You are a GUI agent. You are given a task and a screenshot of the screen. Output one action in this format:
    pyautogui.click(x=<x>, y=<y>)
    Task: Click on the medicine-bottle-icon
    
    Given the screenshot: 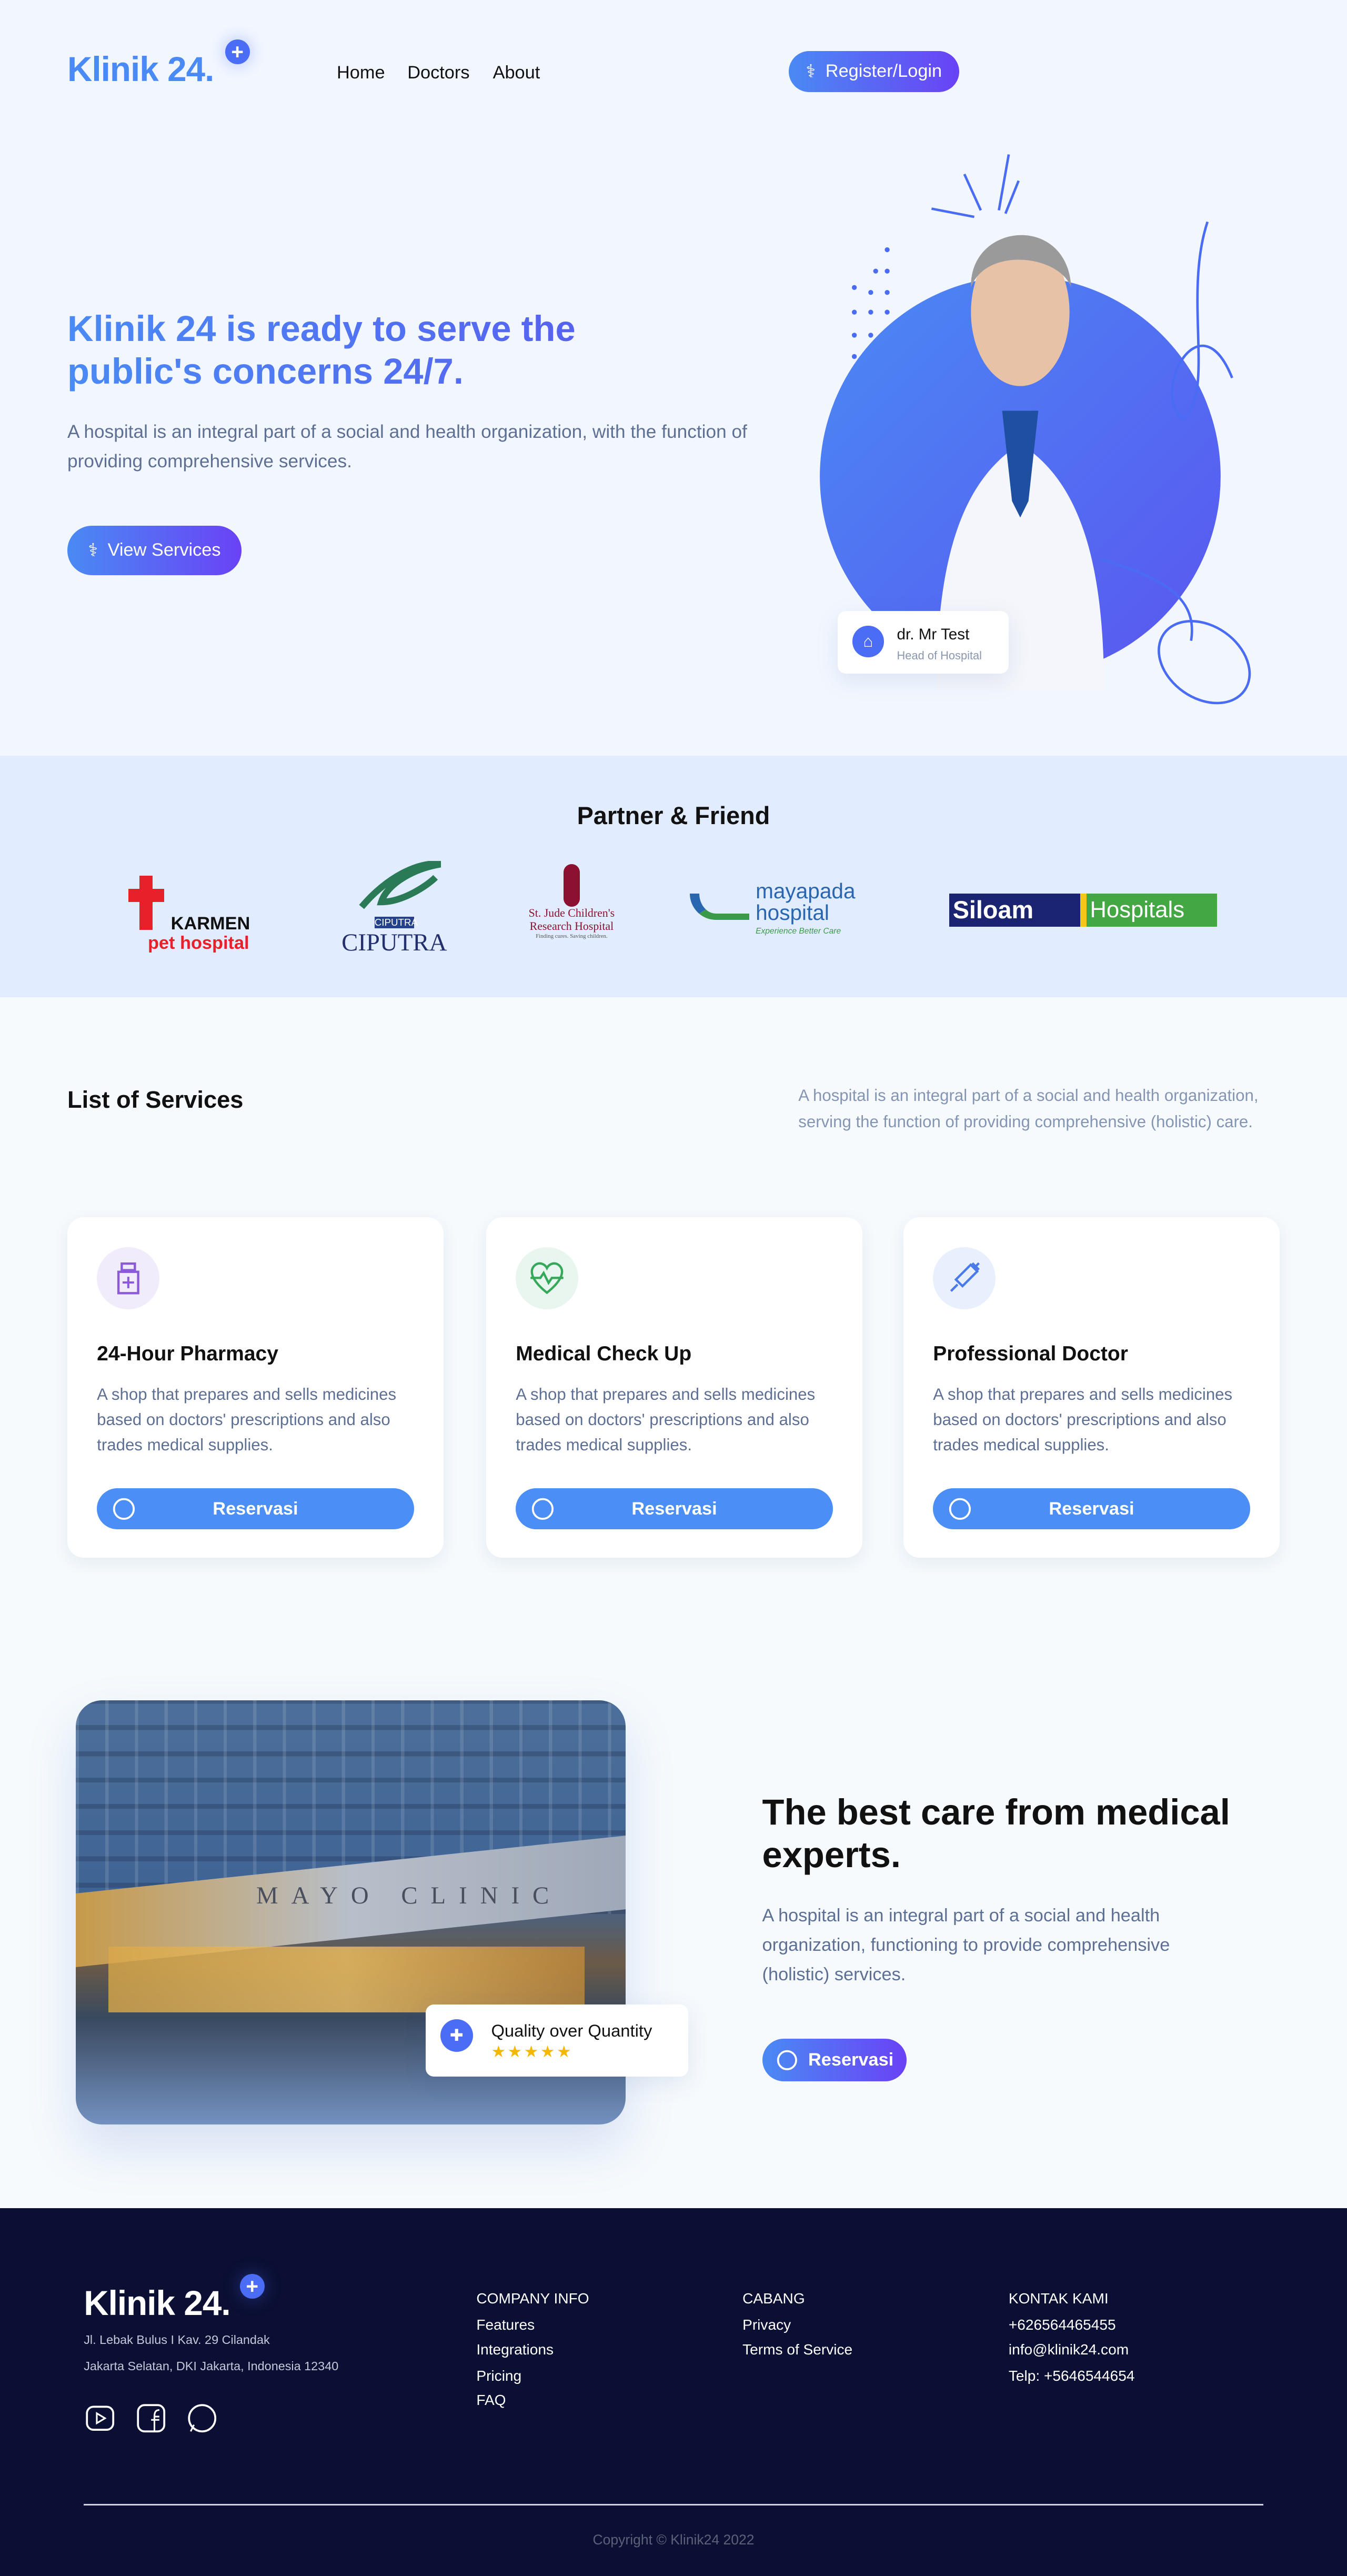 What is the action you would take?
    pyautogui.click(x=128, y=1278)
    